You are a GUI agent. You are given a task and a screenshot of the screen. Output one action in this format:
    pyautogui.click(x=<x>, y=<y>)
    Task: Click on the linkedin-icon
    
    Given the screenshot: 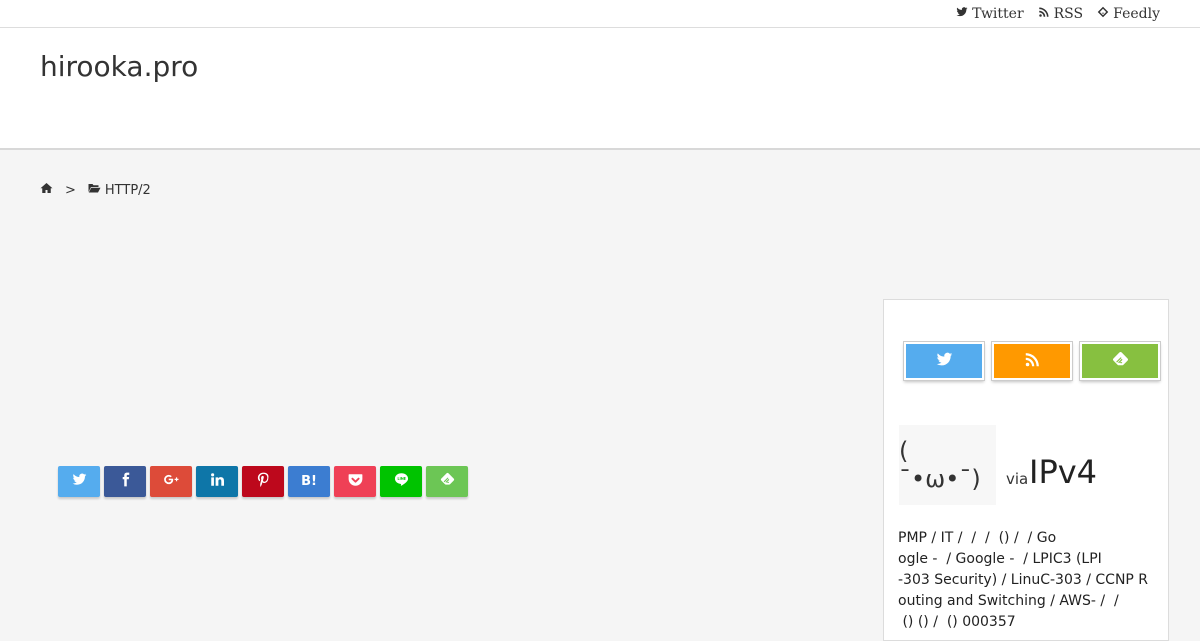 What is the action you would take?
    pyautogui.click(x=217, y=481)
    